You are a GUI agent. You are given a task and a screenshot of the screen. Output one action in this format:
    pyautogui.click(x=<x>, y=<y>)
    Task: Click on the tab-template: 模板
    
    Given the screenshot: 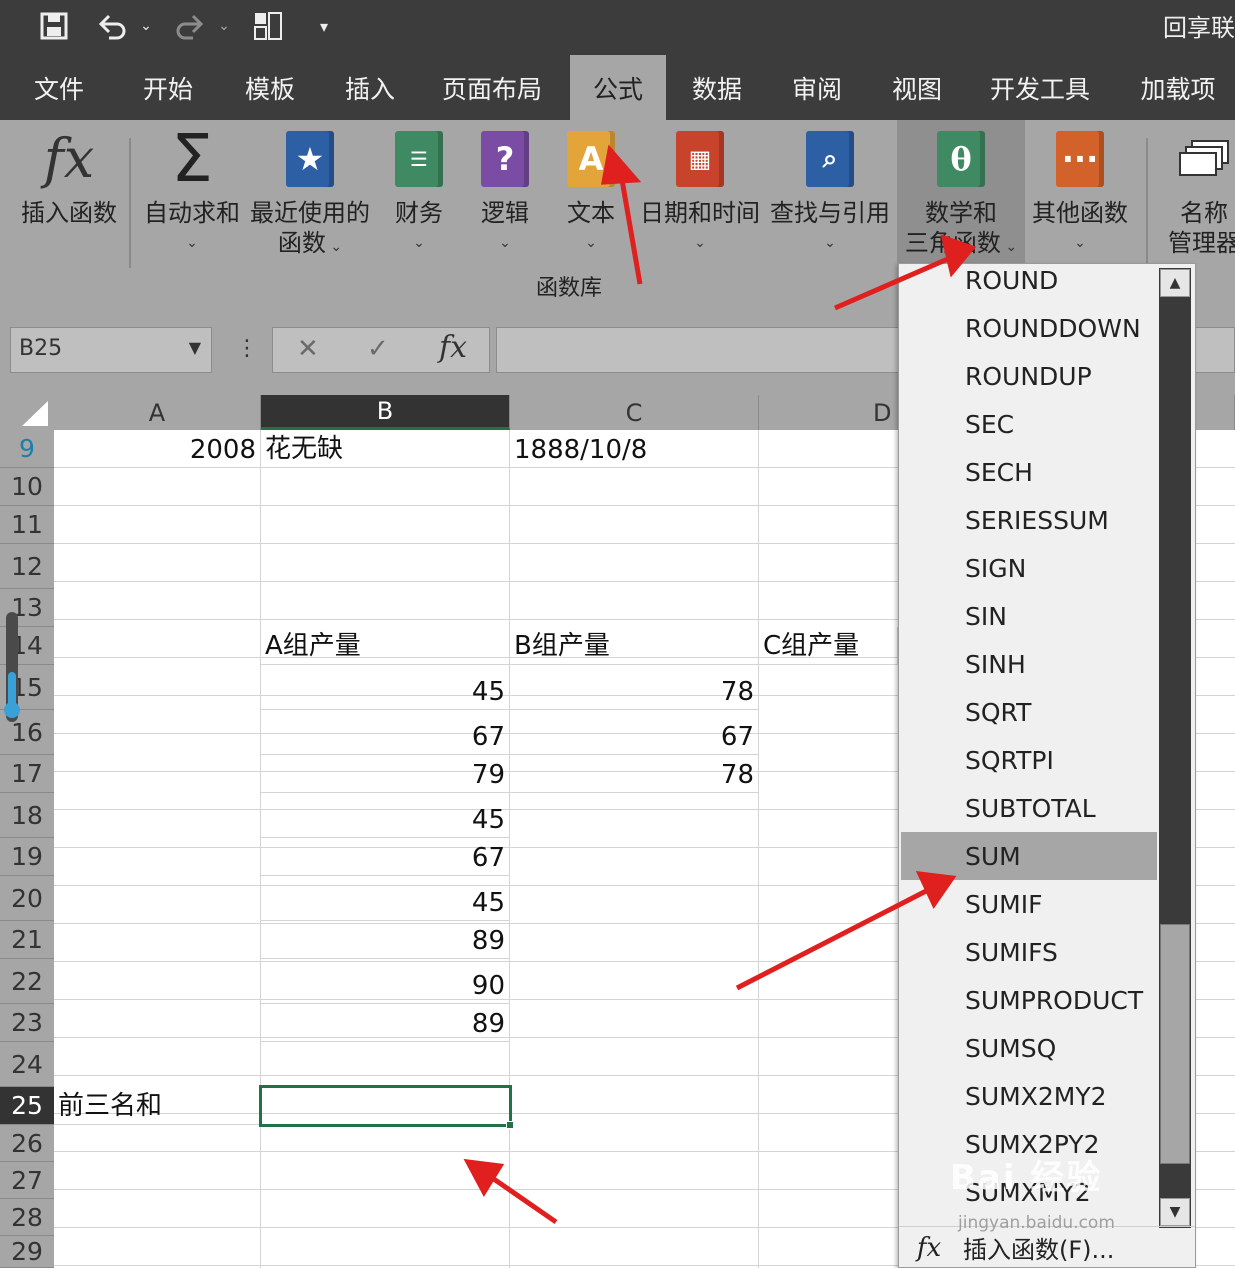 What is the action you would take?
    pyautogui.click(x=270, y=87)
    